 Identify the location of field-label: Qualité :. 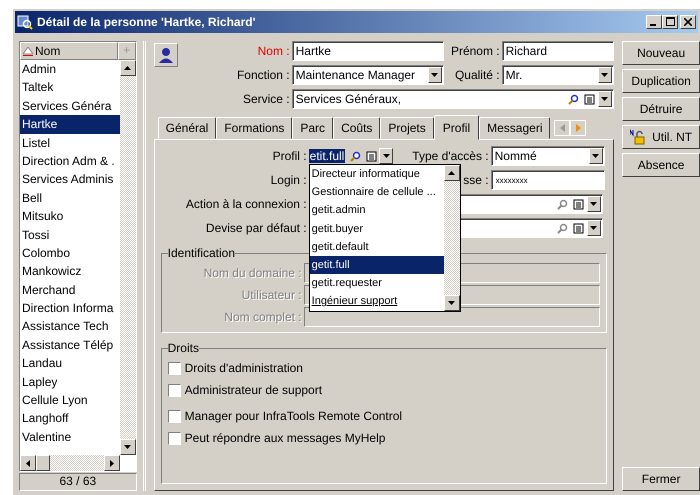
(477, 75).